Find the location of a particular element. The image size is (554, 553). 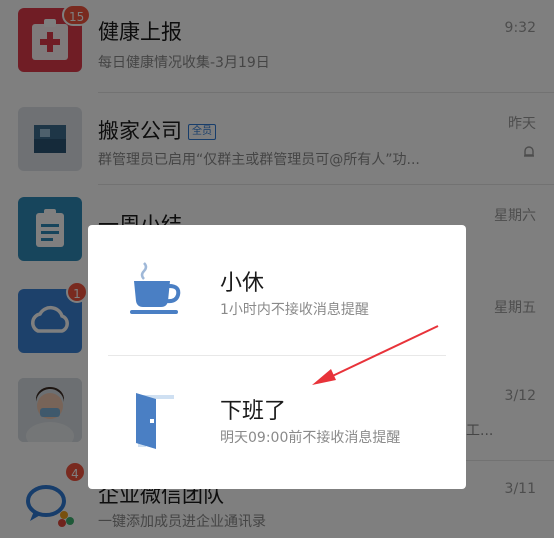

option-description: 明天09:00前不接收消息提醒 is located at coordinates (310, 438).